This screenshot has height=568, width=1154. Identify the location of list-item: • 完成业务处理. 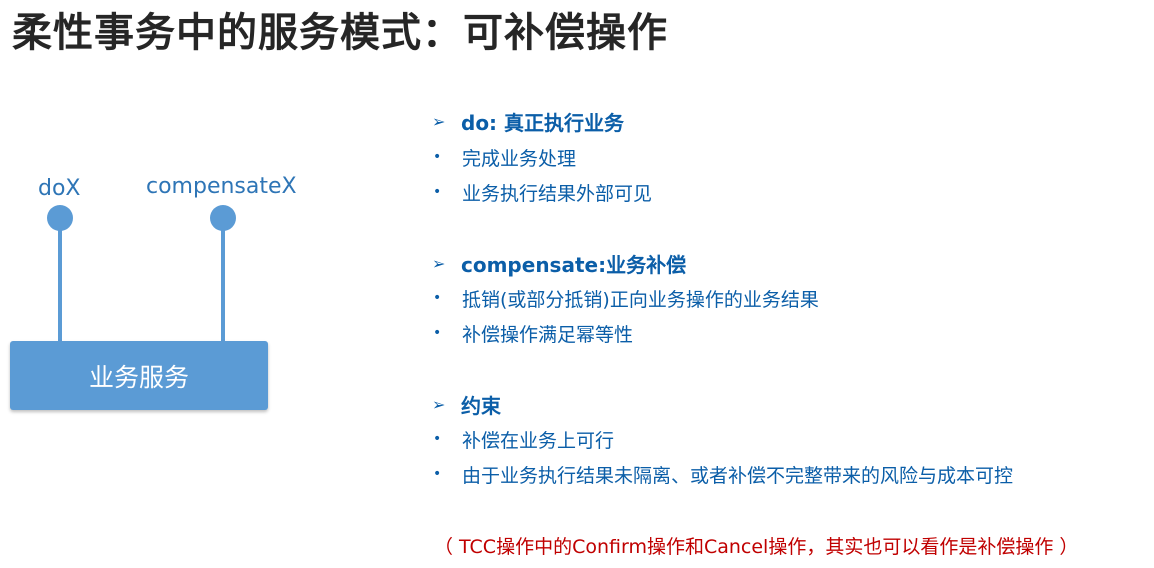
(504, 157).